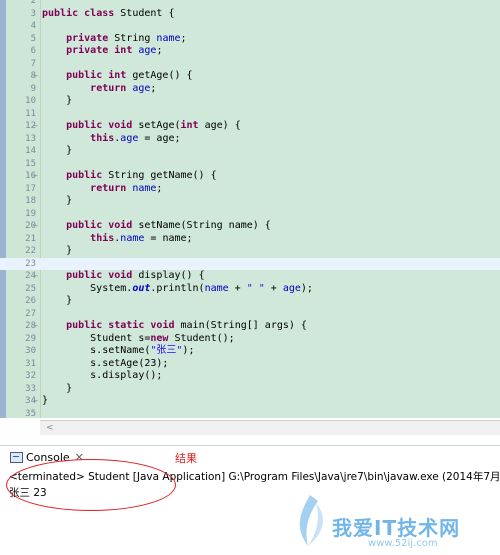 The height and width of the screenshot is (555, 500). What do you see at coordinates (413, 531) in the screenshot?
I see `watermark: 我爱IT技术网 www.52ij.com` at bounding box center [413, 531].